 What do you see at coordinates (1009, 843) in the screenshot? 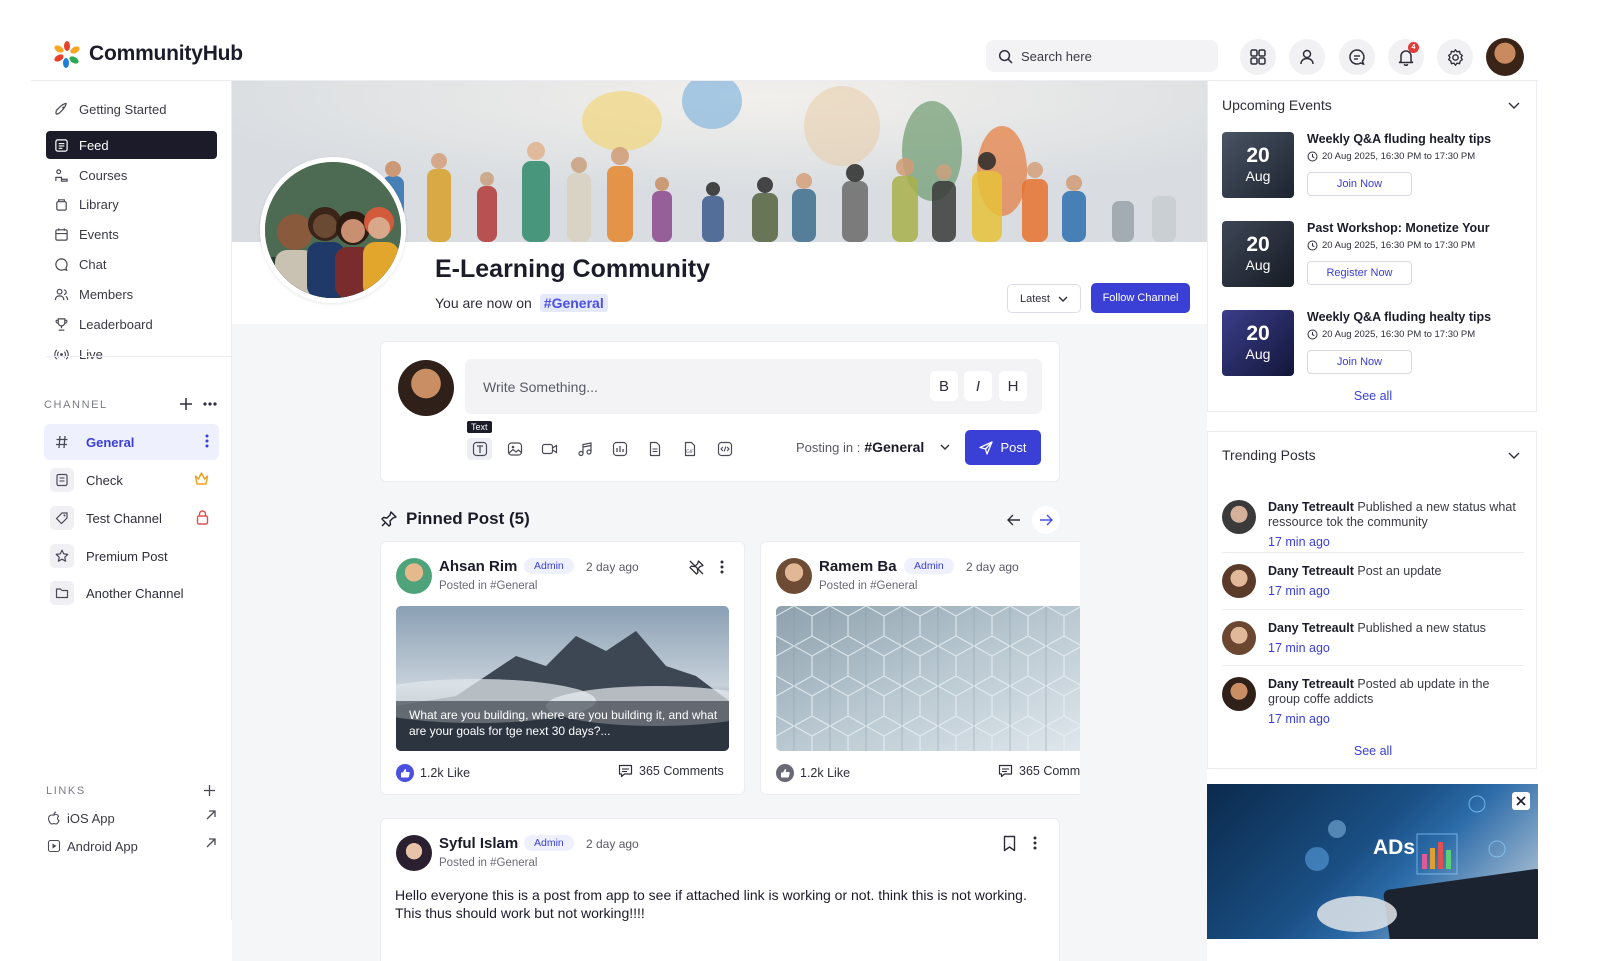
I see `bookmark-icon` at bounding box center [1009, 843].